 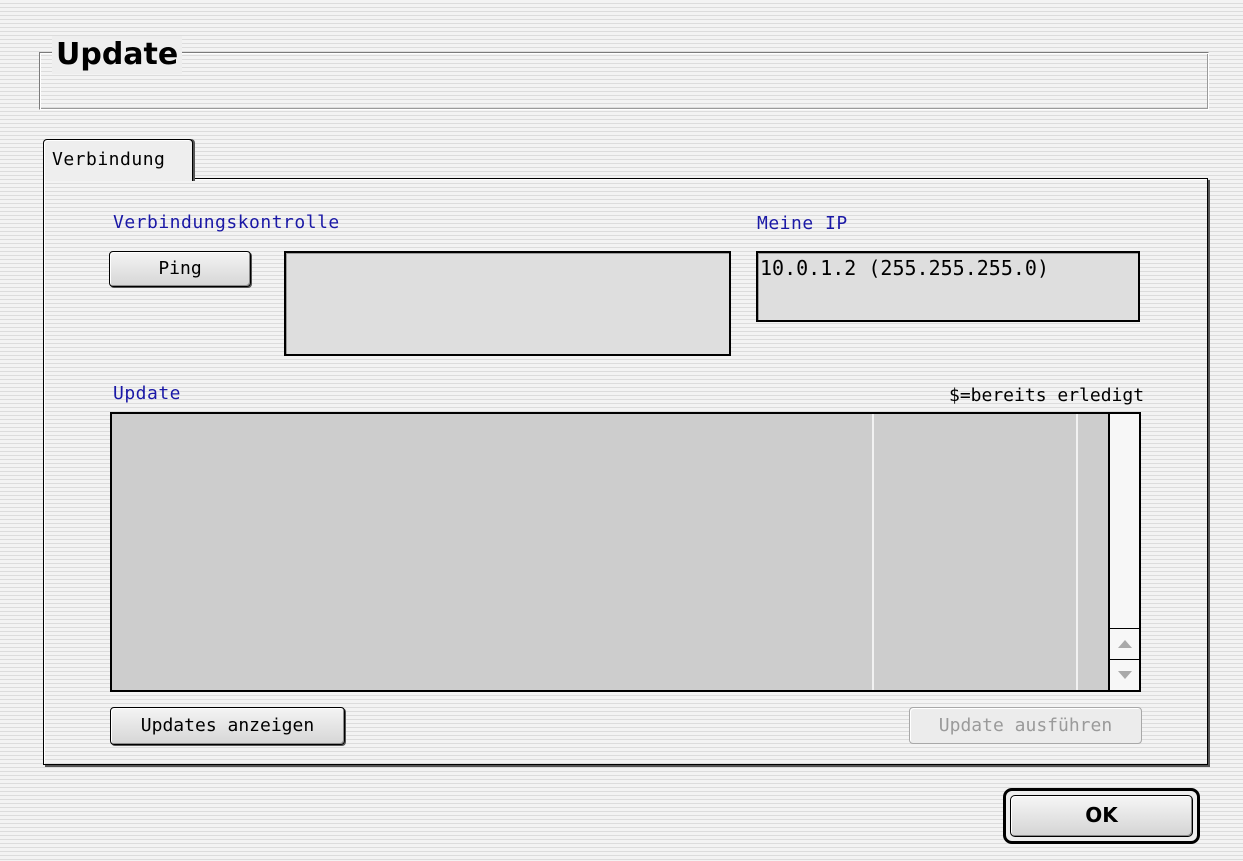 What do you see at coordinates (180, 269) in the screenshot?
I see `ping-button: Ping` at bounding box center [180, 269].